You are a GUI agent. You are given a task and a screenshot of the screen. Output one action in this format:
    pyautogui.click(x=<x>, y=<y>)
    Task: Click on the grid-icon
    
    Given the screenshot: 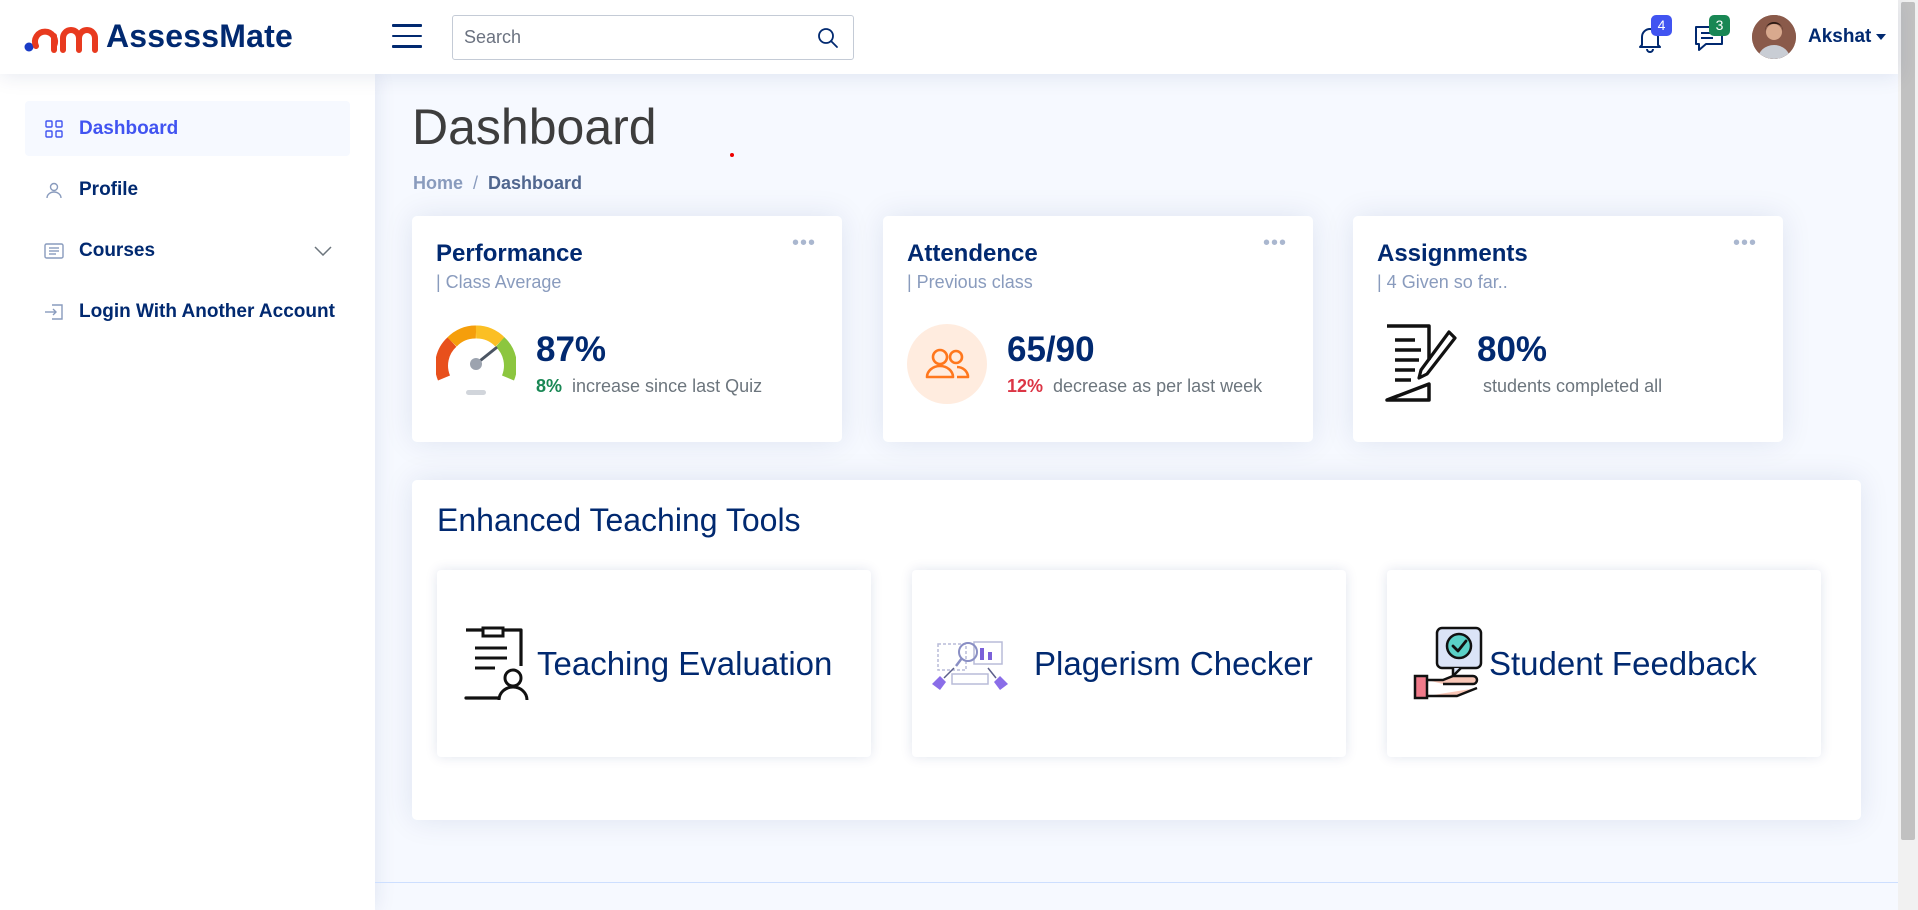 What is the action you would take?
    pyautogui.click(x=54, y=129)
    